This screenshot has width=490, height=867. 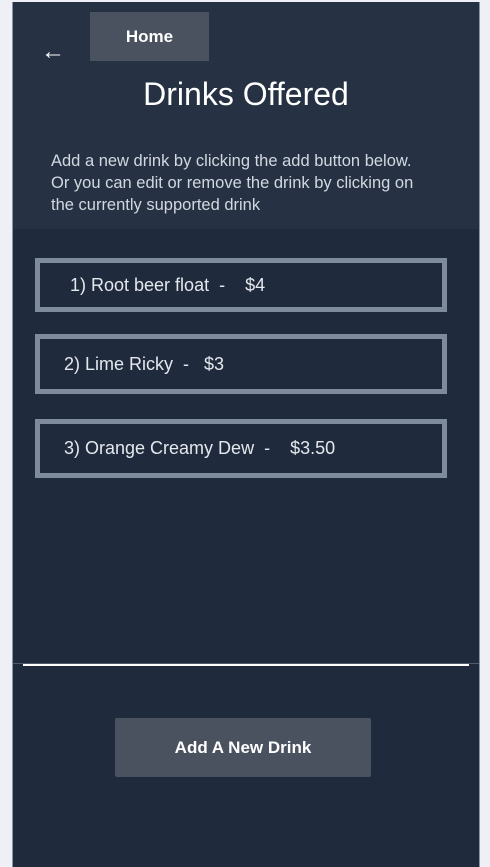 I want to click on drink-label: 2) Lime Ricky - $3, so click(x=144, y=363).